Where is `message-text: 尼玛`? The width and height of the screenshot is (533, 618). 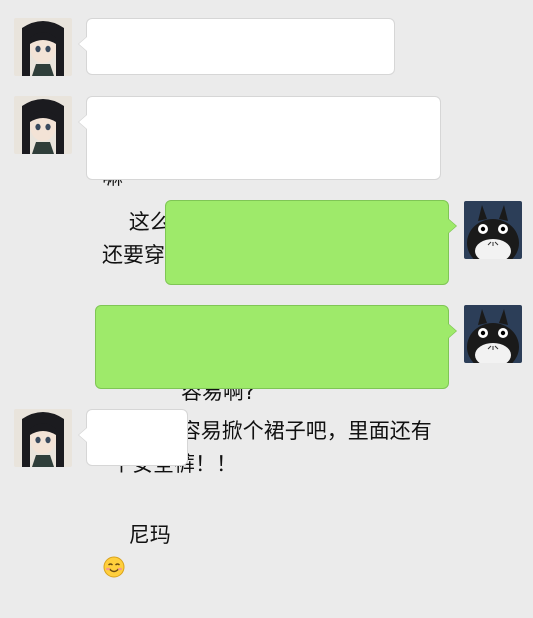 message-text: 尼玛 is located at coordinates (149, 535).